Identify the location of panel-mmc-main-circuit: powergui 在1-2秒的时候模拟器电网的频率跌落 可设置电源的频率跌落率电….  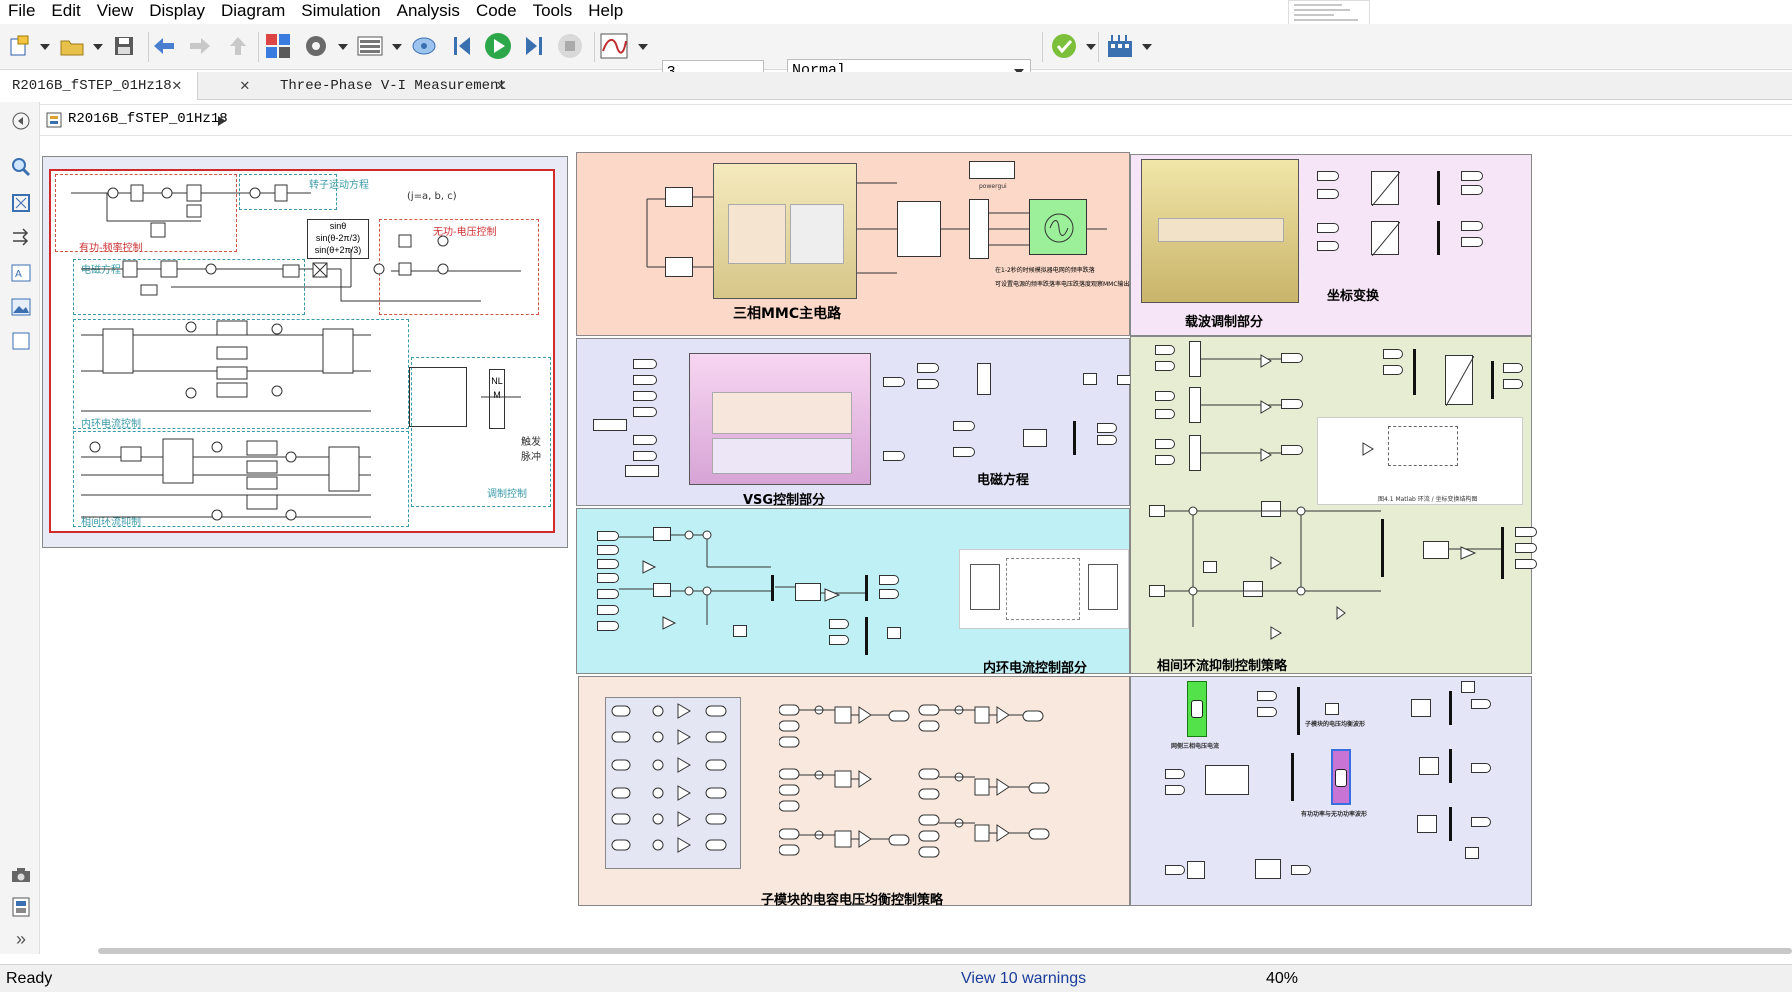
(859, 244).